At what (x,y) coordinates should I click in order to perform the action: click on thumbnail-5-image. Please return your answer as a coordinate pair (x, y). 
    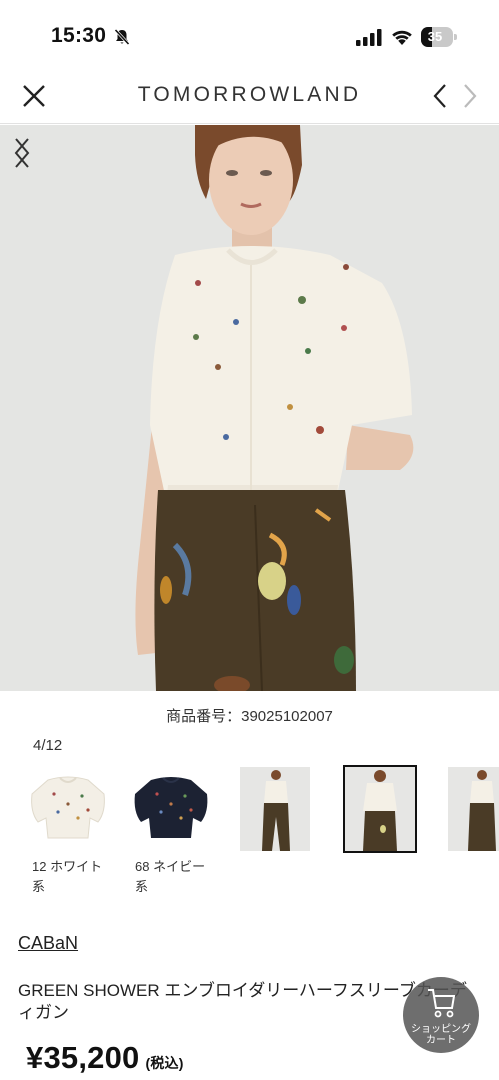
    Looking at the image, I should click on (473, 809).